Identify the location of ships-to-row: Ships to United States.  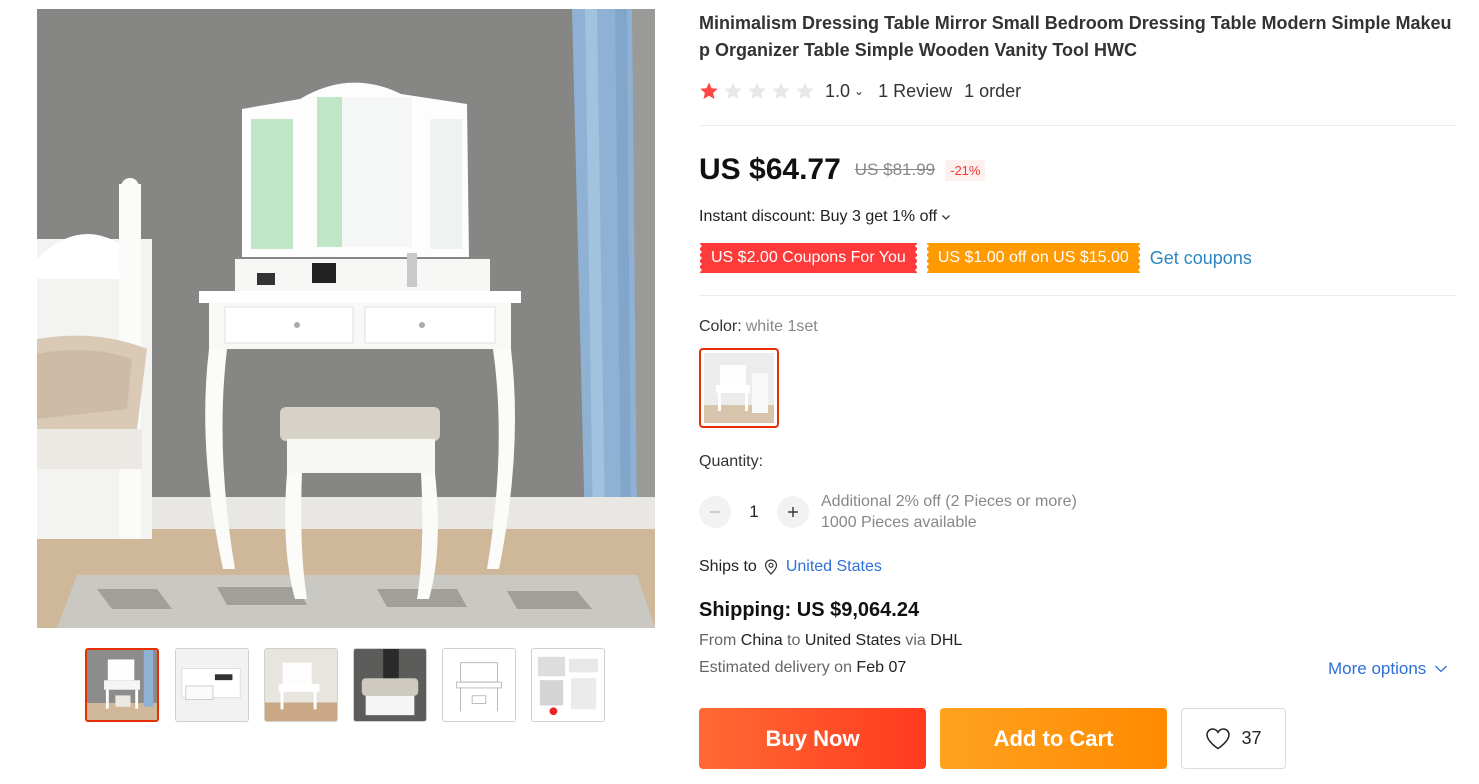
(790, 567).